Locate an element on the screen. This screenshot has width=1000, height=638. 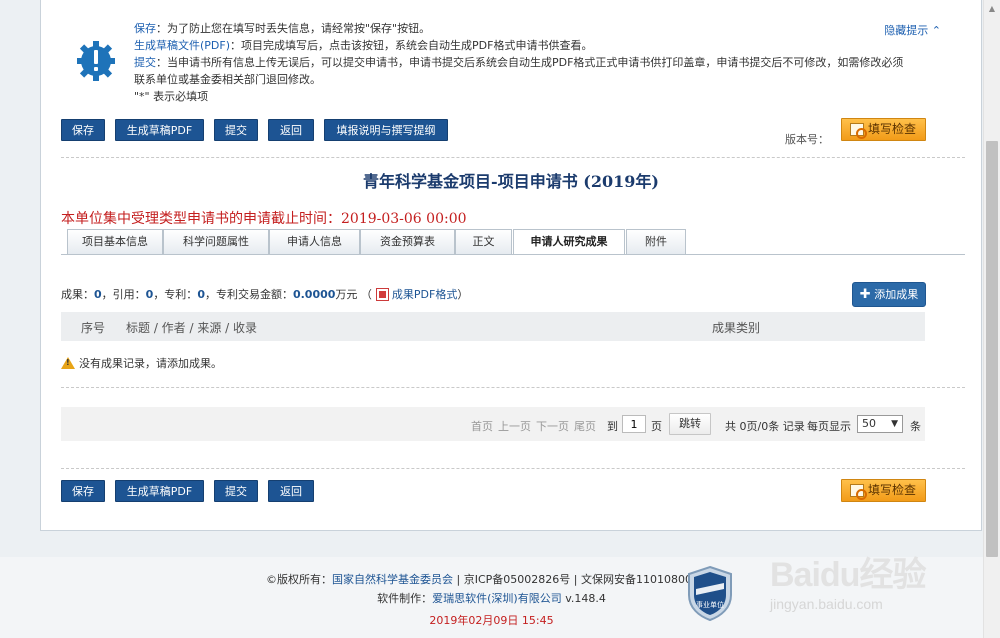
maker-link: 爱瑞思软件(深圳)有限公司 is located at coordinates (497, 598).